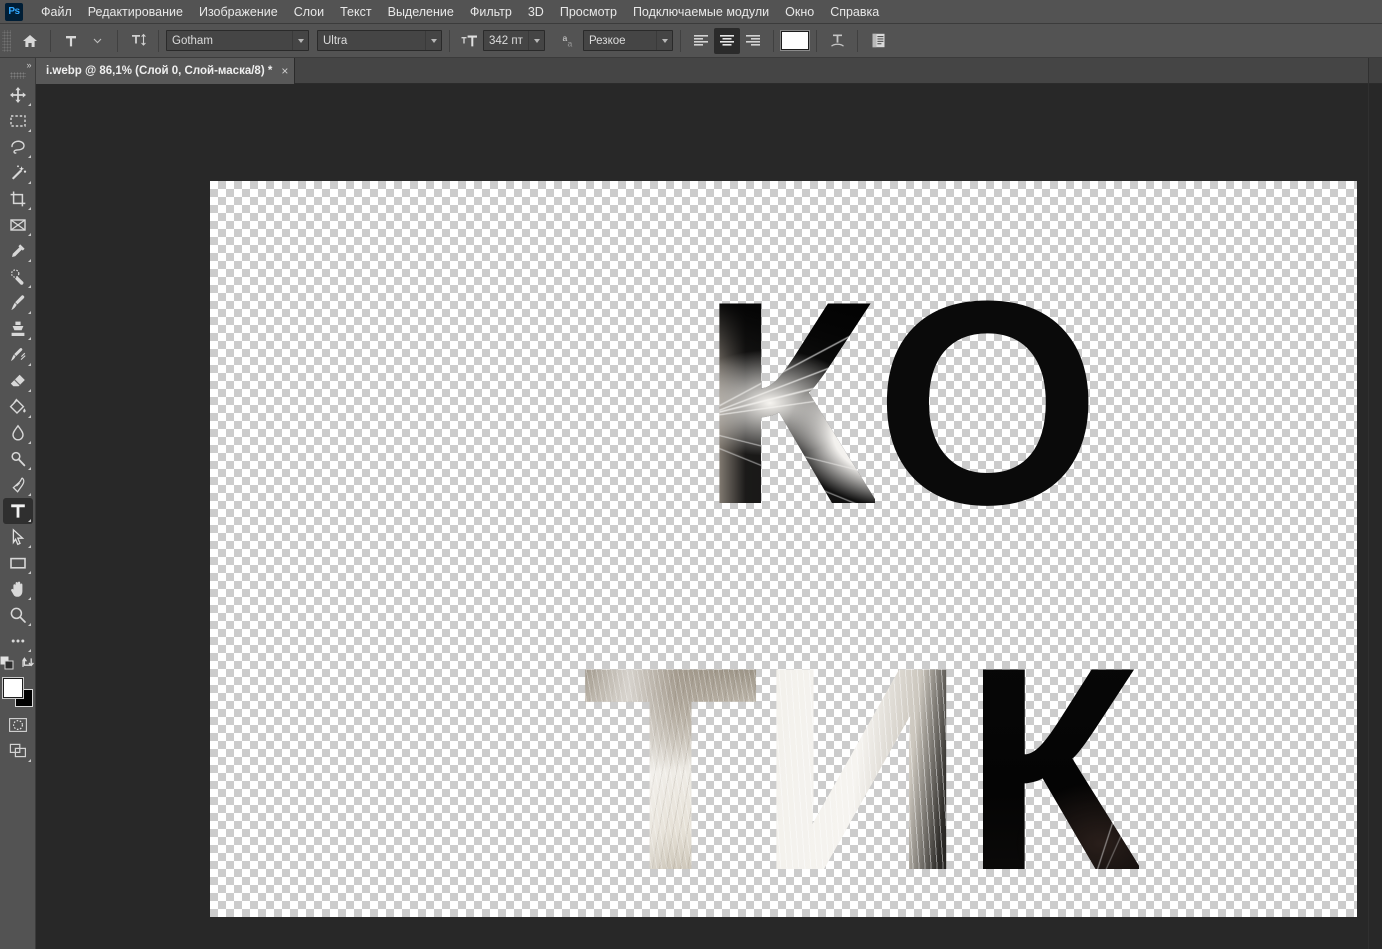  I want to click on font-size-select: 342 пт, so click(514, 40).